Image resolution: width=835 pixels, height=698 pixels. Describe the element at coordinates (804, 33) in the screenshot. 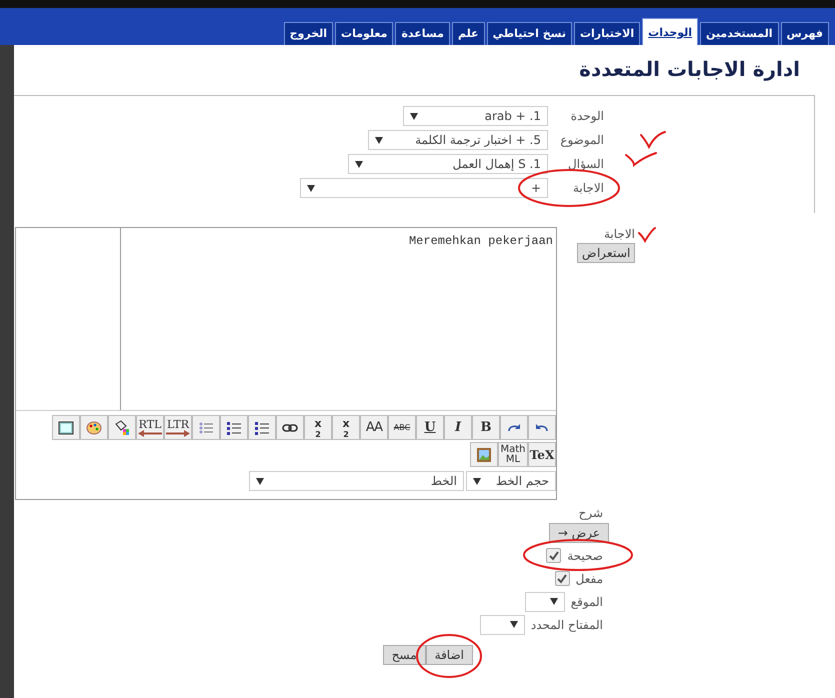

I see `nav-tab: فهرس` at that location.